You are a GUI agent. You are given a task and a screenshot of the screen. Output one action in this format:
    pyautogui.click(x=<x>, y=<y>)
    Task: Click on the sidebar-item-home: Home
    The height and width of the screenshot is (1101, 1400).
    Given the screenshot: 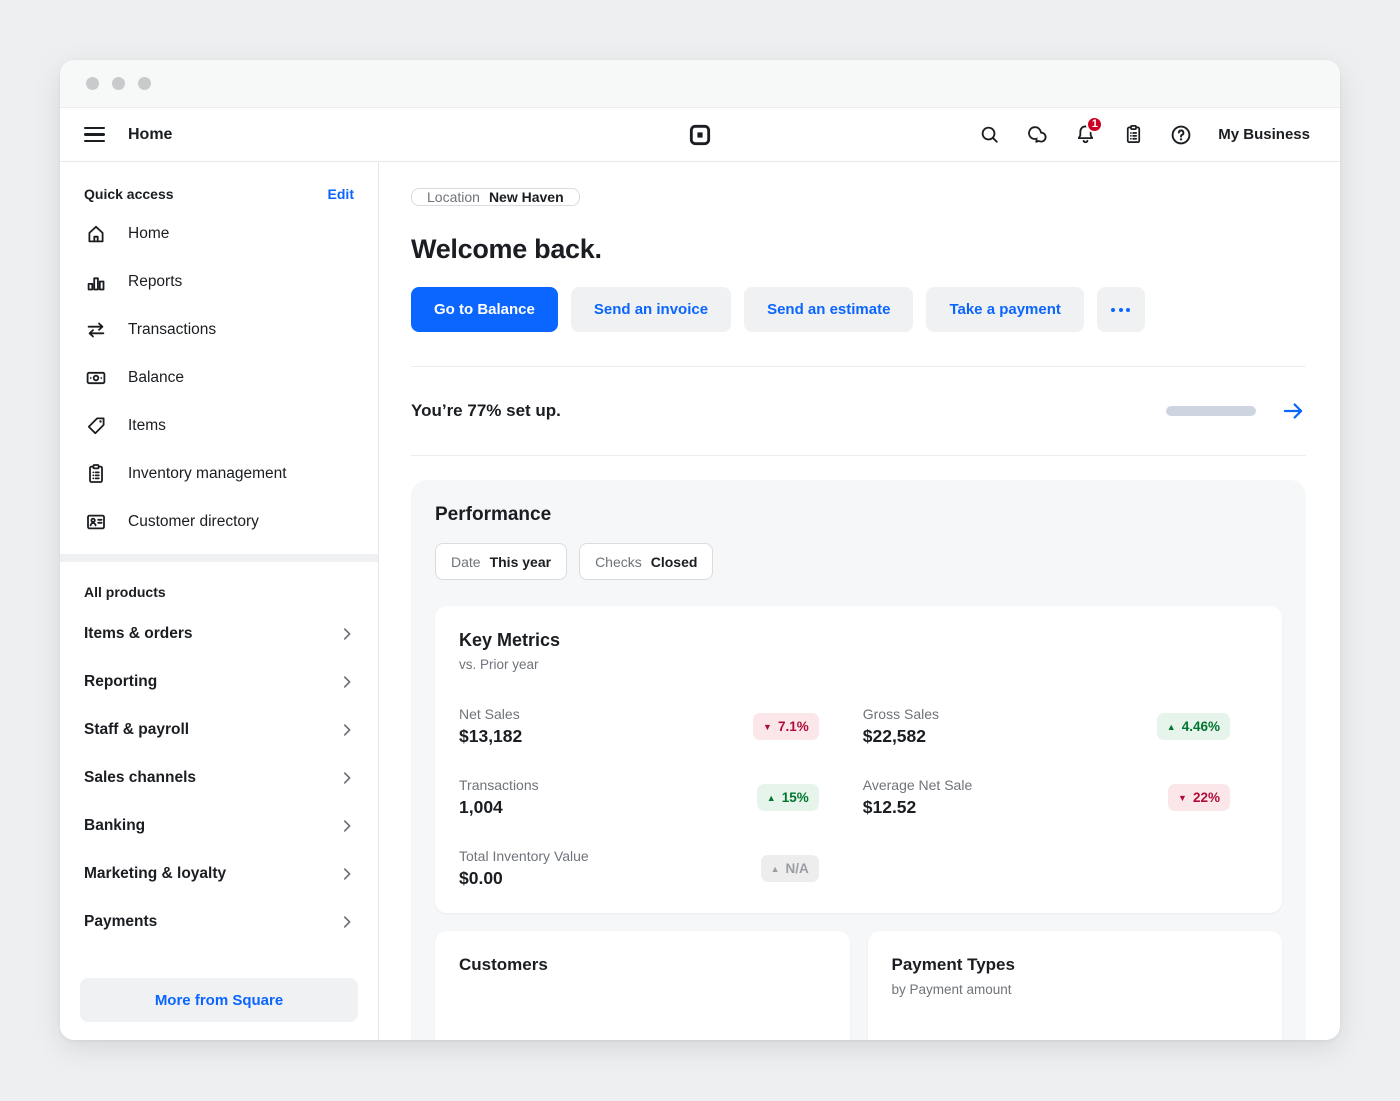 What is the action you would take?
    pyautogui.click(x=219, y=234)
    